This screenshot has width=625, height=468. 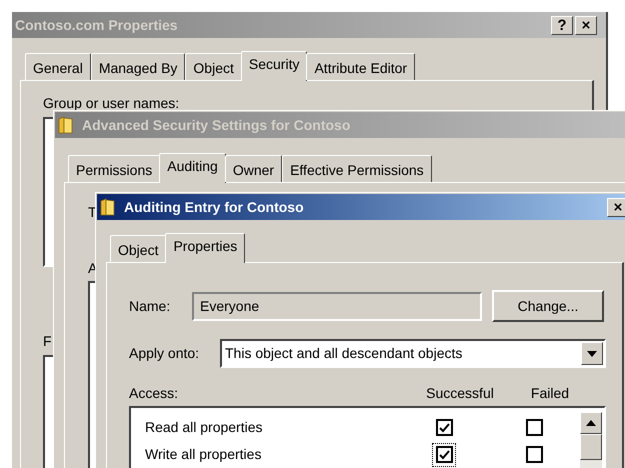 What do you see at coordinates (58, 66) in the screenshot?
I see `tab: General` at bounding box center [58, 66].